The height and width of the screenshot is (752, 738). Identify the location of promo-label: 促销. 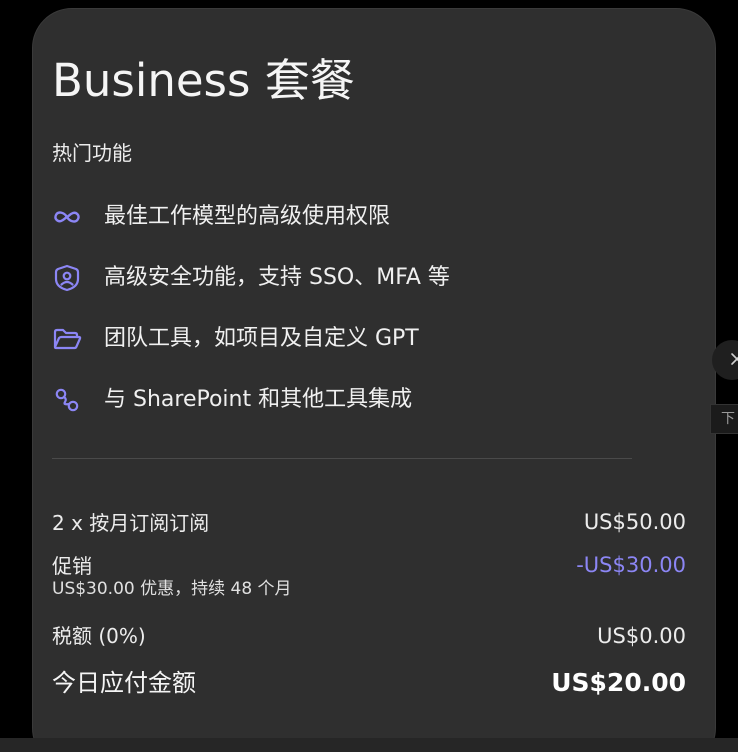
(72, 566).